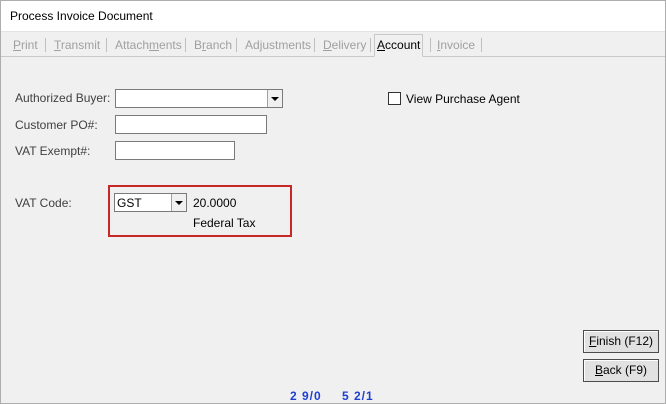 Image resolution: width=666 pixels, height=404 pixels. Describe the element at coordinates (394, 98) in the screenshot. I see `view-purchase-agent-checkbox` at that location.